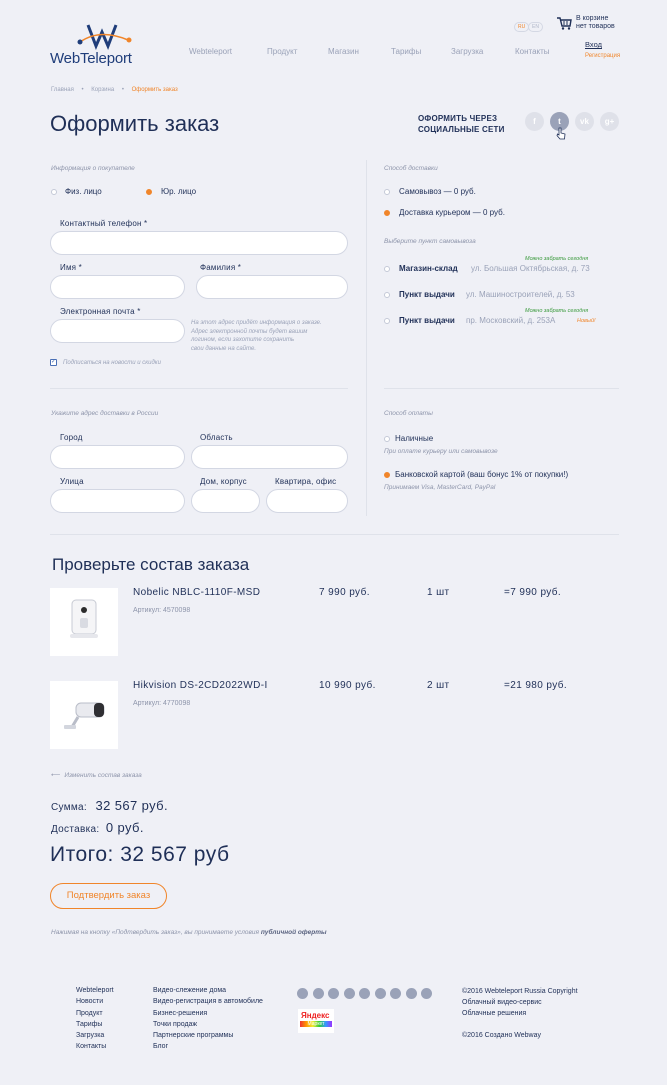 The width and height of the screenshot is (667, 1085). Describe the element at coordinates (95, 1035) in the screenshot. I see `footer-link-download: Загрузка` at that location.